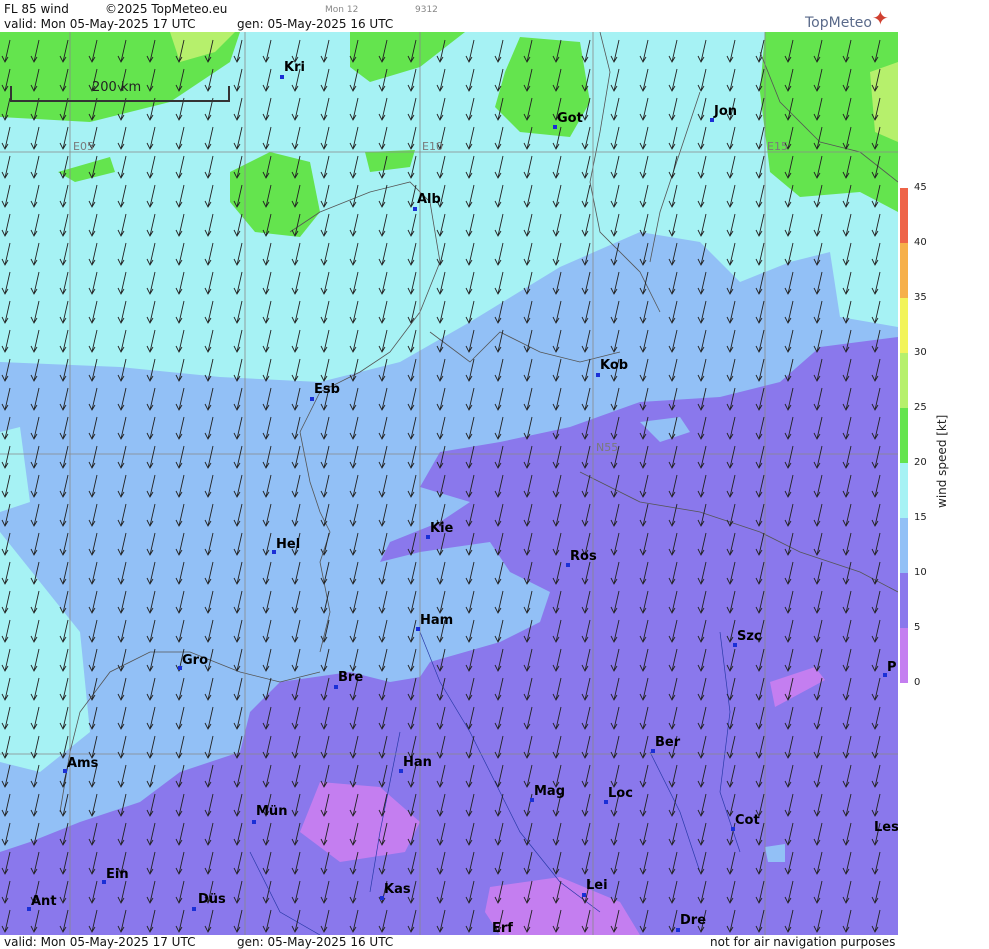  What do you see at coordinates (570, 118) in the screenshot?
I see `city-got: Got` at bounding box center [570, 118].